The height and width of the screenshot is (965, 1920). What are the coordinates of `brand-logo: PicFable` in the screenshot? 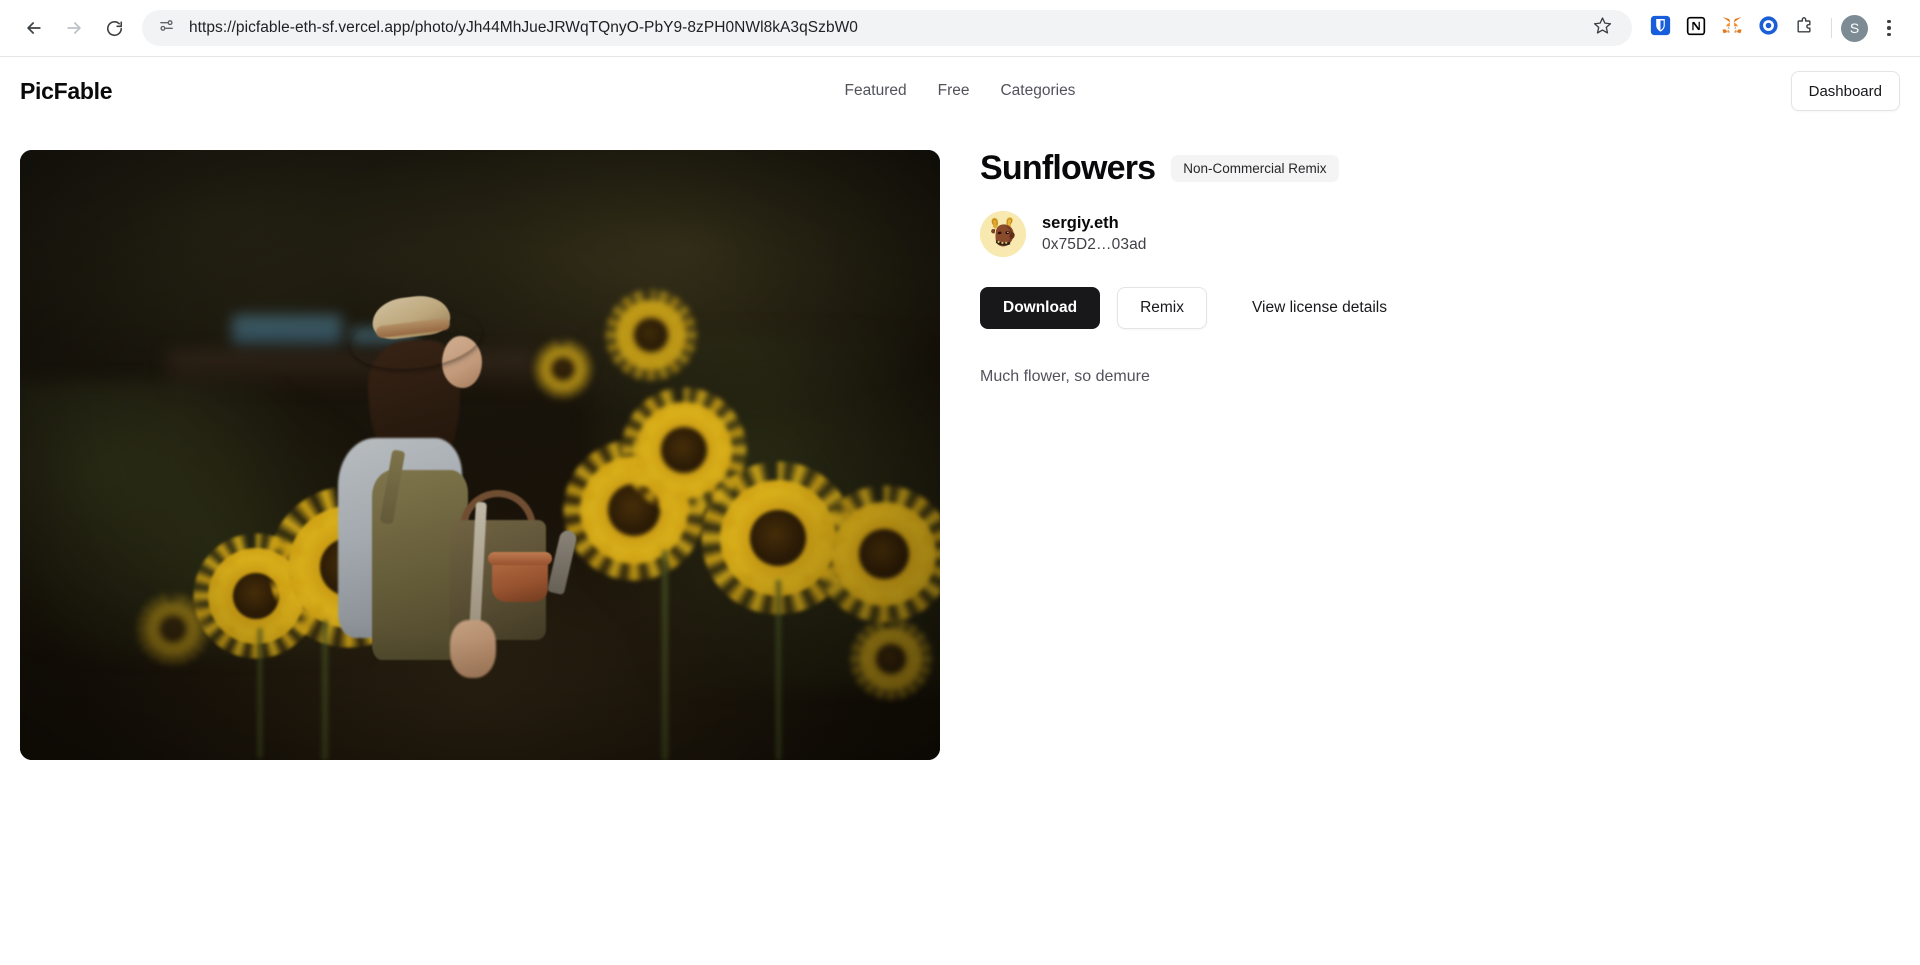 It's located at (66, 91).